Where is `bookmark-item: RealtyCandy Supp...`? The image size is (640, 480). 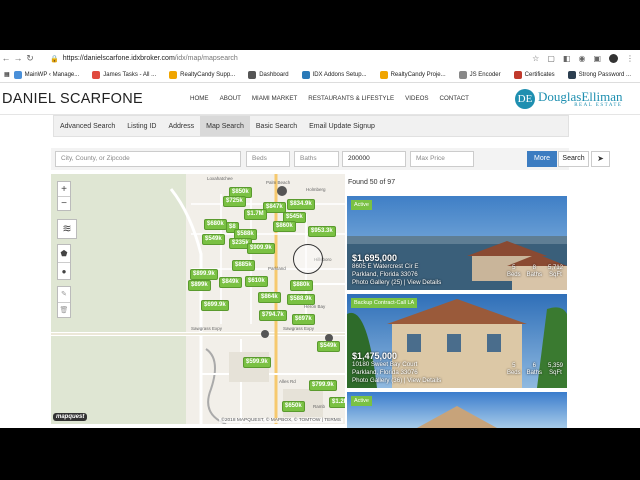 bookmark-item: RealtyCandy Supp... is located at coordinates (202, 74).